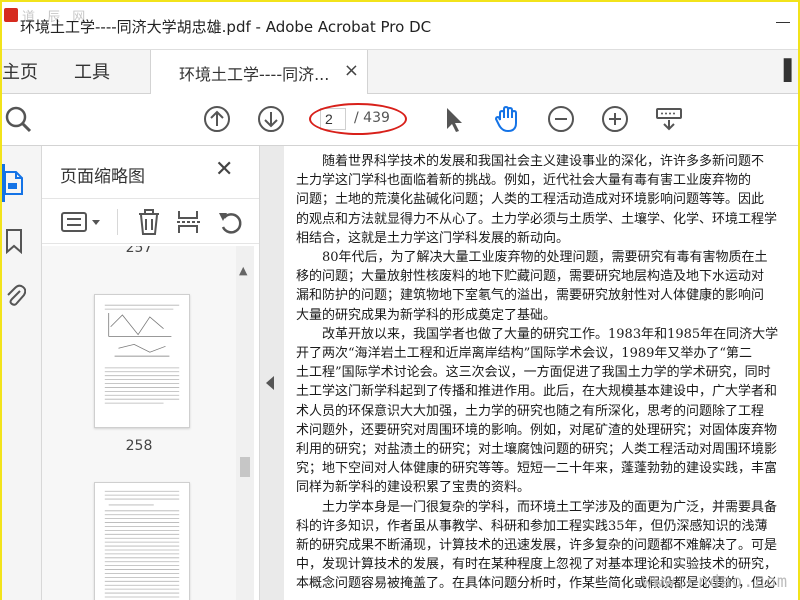 Image resolution: width=800 pixels, height=600 pixels. I want to click on page-number-highlight-annotation, so click(358, 119).